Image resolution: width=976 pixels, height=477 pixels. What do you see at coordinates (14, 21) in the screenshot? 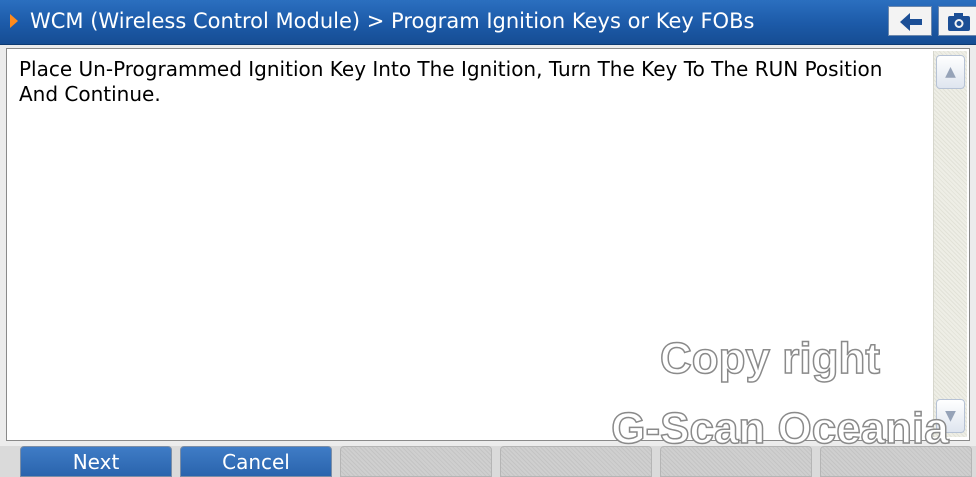
I see `breadcrumb-arrow-icon` at bounding box center [14, 21].